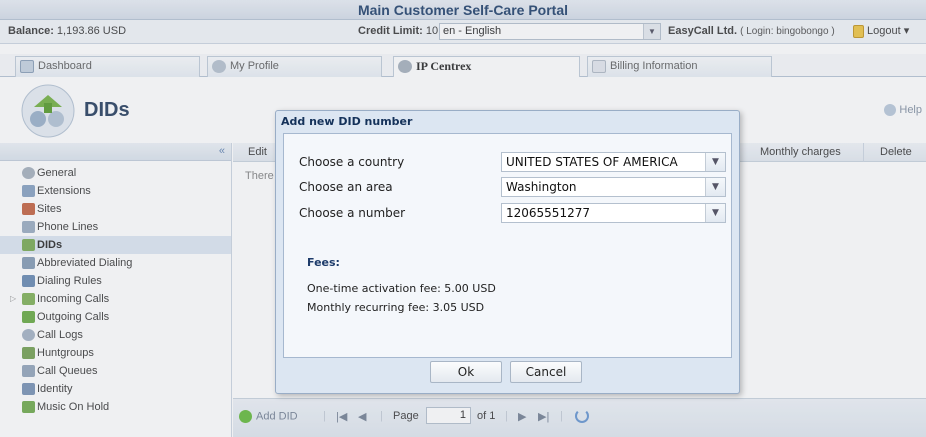 Image resolution: width=926 pixels, height=437 pixels. What do you see at coordinates (613, 187) in the screenshot?
I see `area-select: Washington ▼` at bounding box center [613, 187].